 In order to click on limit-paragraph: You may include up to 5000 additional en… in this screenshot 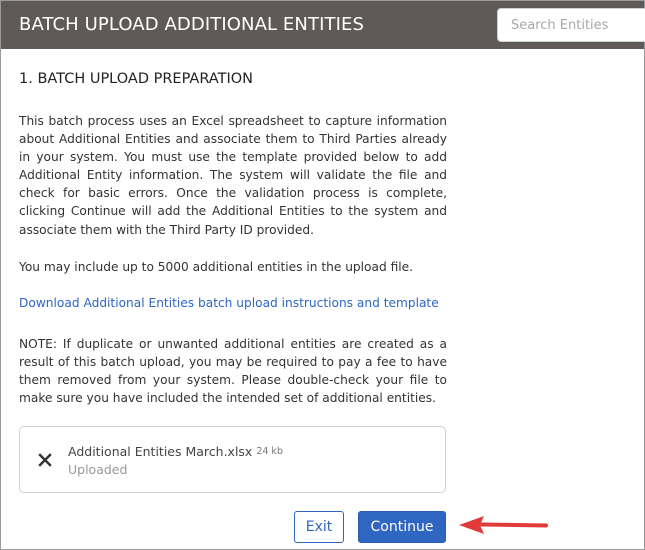, I will do `click(216, 267)`.